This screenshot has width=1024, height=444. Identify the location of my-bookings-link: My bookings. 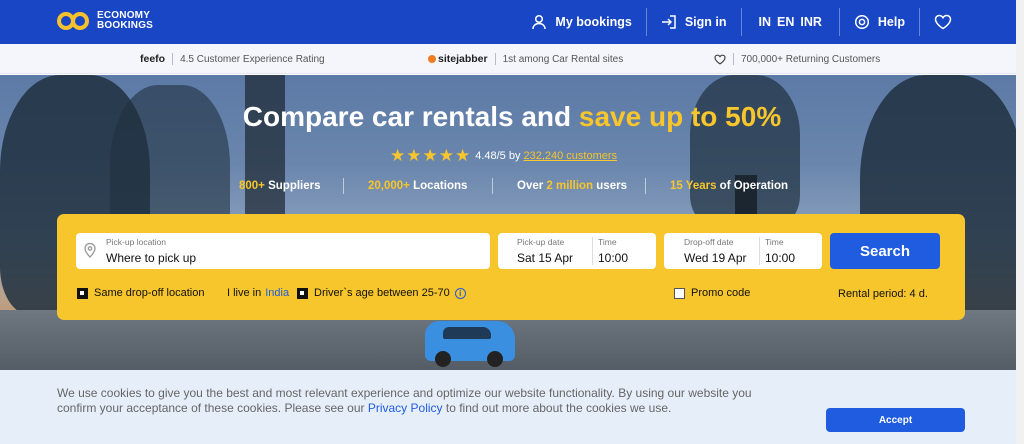
(581, 22).